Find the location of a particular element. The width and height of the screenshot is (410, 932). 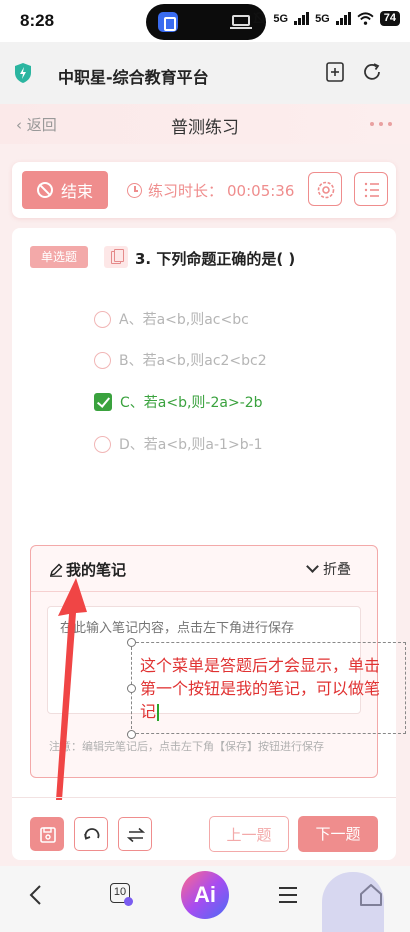

next-question-button: 下一题 is located at coordinates (338, 834).